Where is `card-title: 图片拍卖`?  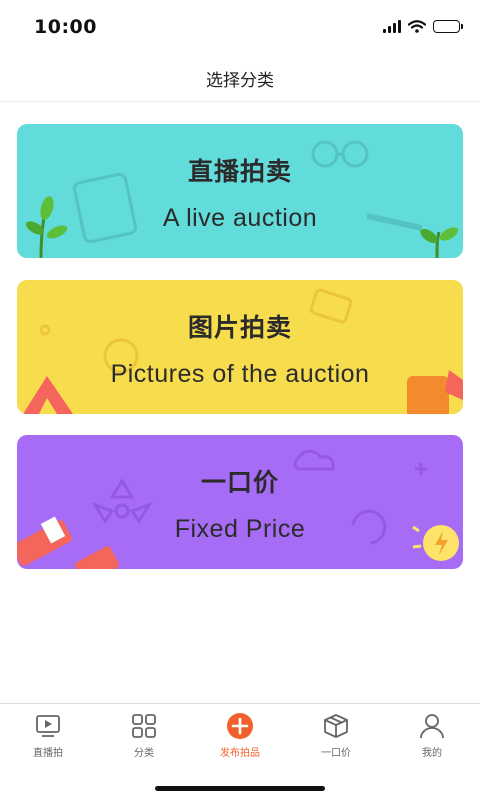
card-title: 图片拍卖 is located at coordinates (239, 327).